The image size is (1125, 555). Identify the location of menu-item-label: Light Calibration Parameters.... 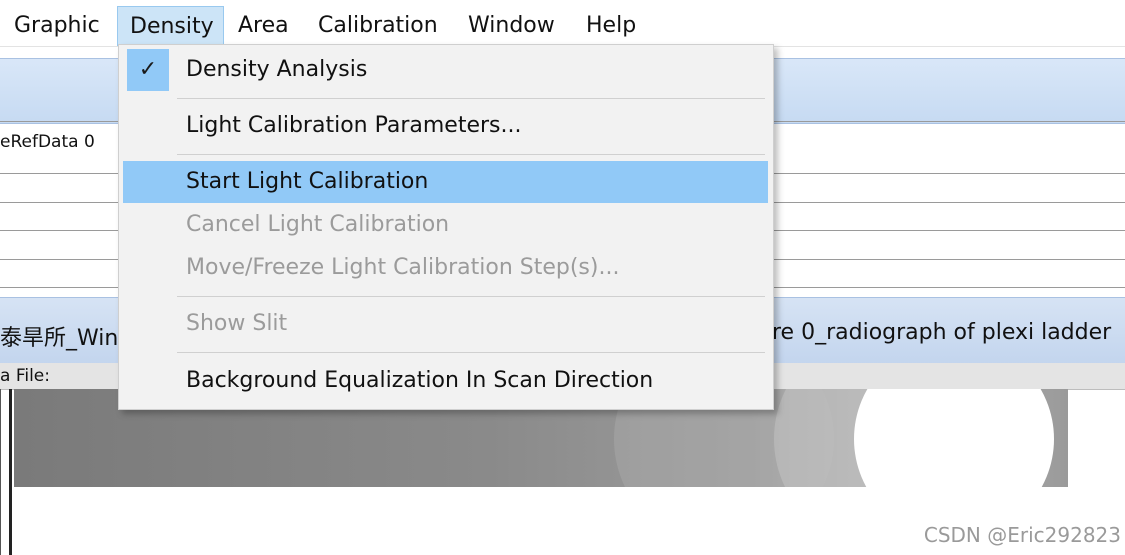
(354, 125).